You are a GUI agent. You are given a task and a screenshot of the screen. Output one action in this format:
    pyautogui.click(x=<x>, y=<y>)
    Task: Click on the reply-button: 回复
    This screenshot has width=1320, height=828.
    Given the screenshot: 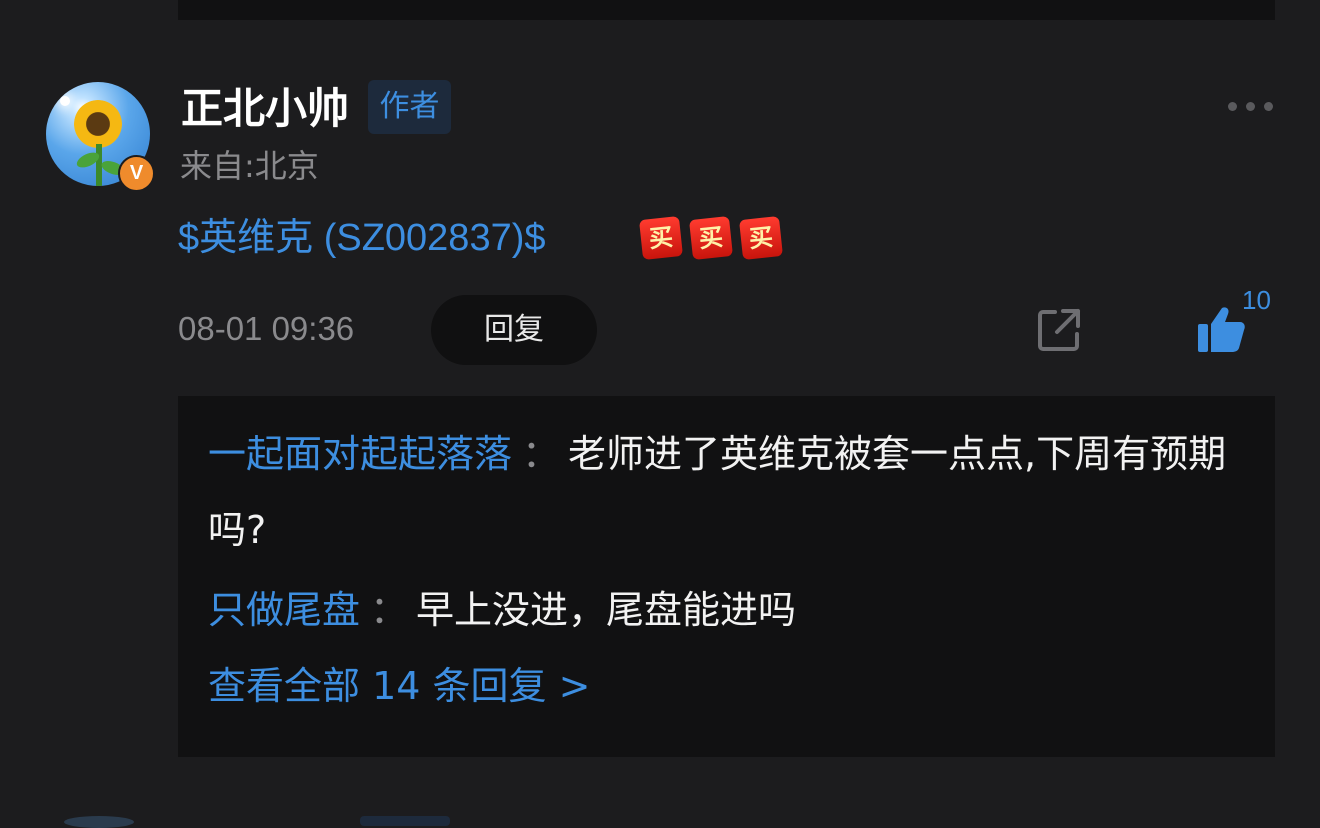 What is the action you would take?
    pyautogui.click(x=514, y=330)
    